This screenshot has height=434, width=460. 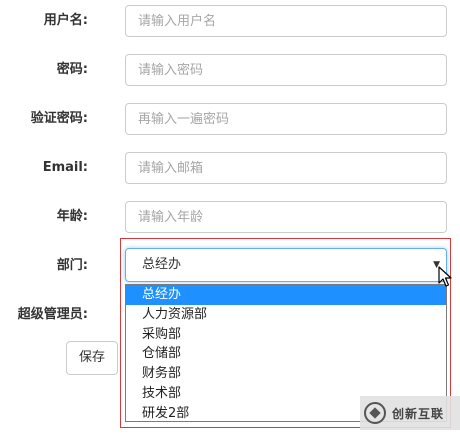 What do you see at coordinates (286, 168) in the screenshot?
I see `email-input` at bounding box center [286, 168].